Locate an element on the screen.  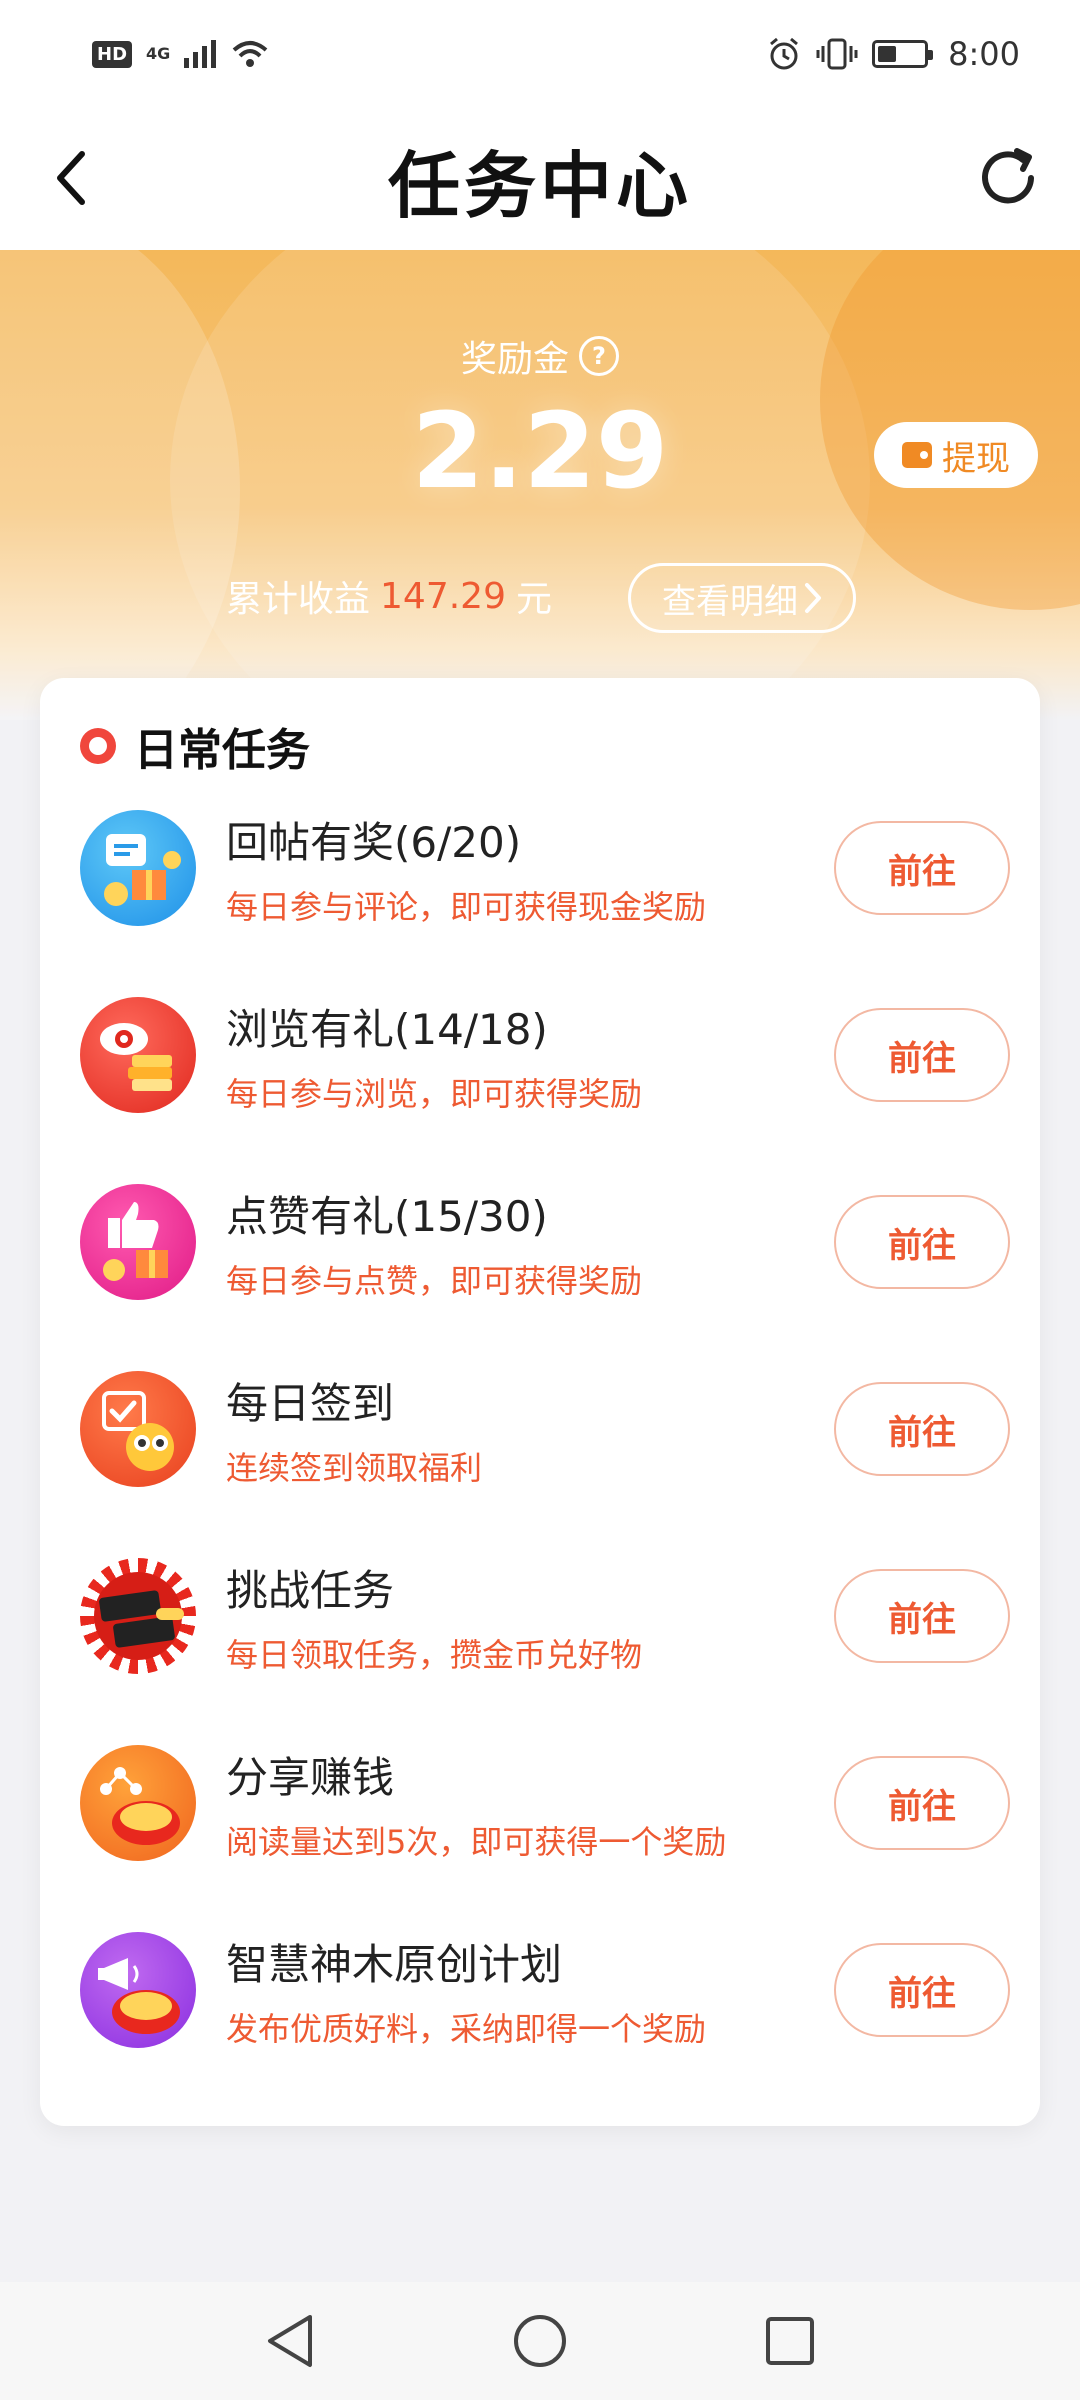
help-icon: ? is located at coordinates (599, 356).